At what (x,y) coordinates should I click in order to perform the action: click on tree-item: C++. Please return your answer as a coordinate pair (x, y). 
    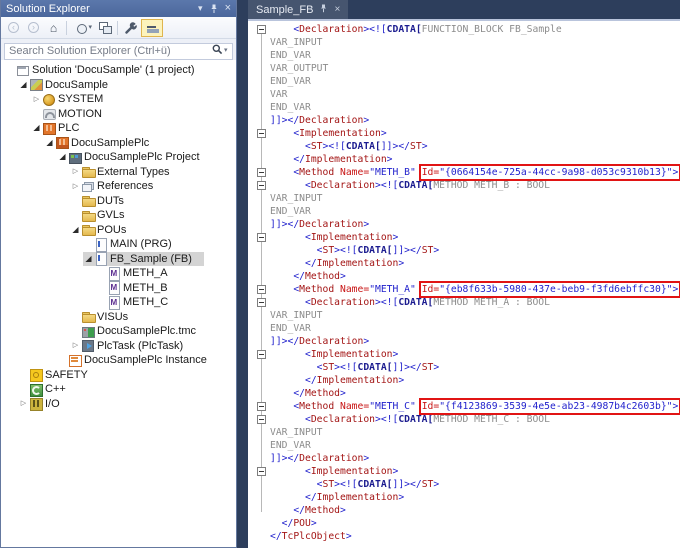
    Looking at the image, I should click on (118, 389).